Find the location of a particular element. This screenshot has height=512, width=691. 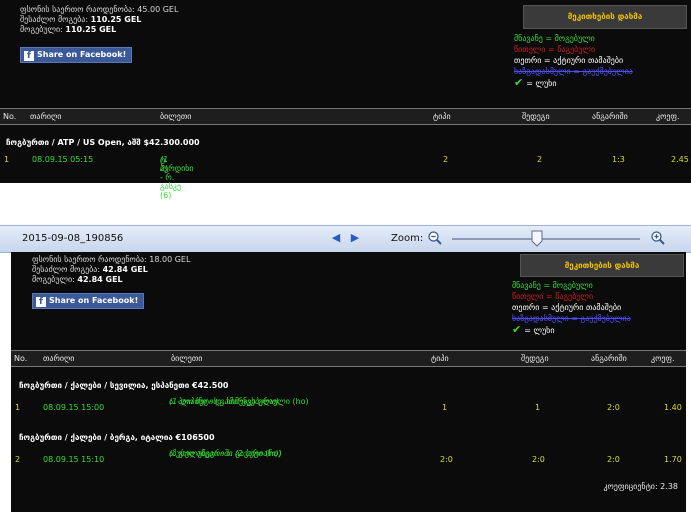

bottom-win-label: მოგებული: is located at coordinates (53, 279).